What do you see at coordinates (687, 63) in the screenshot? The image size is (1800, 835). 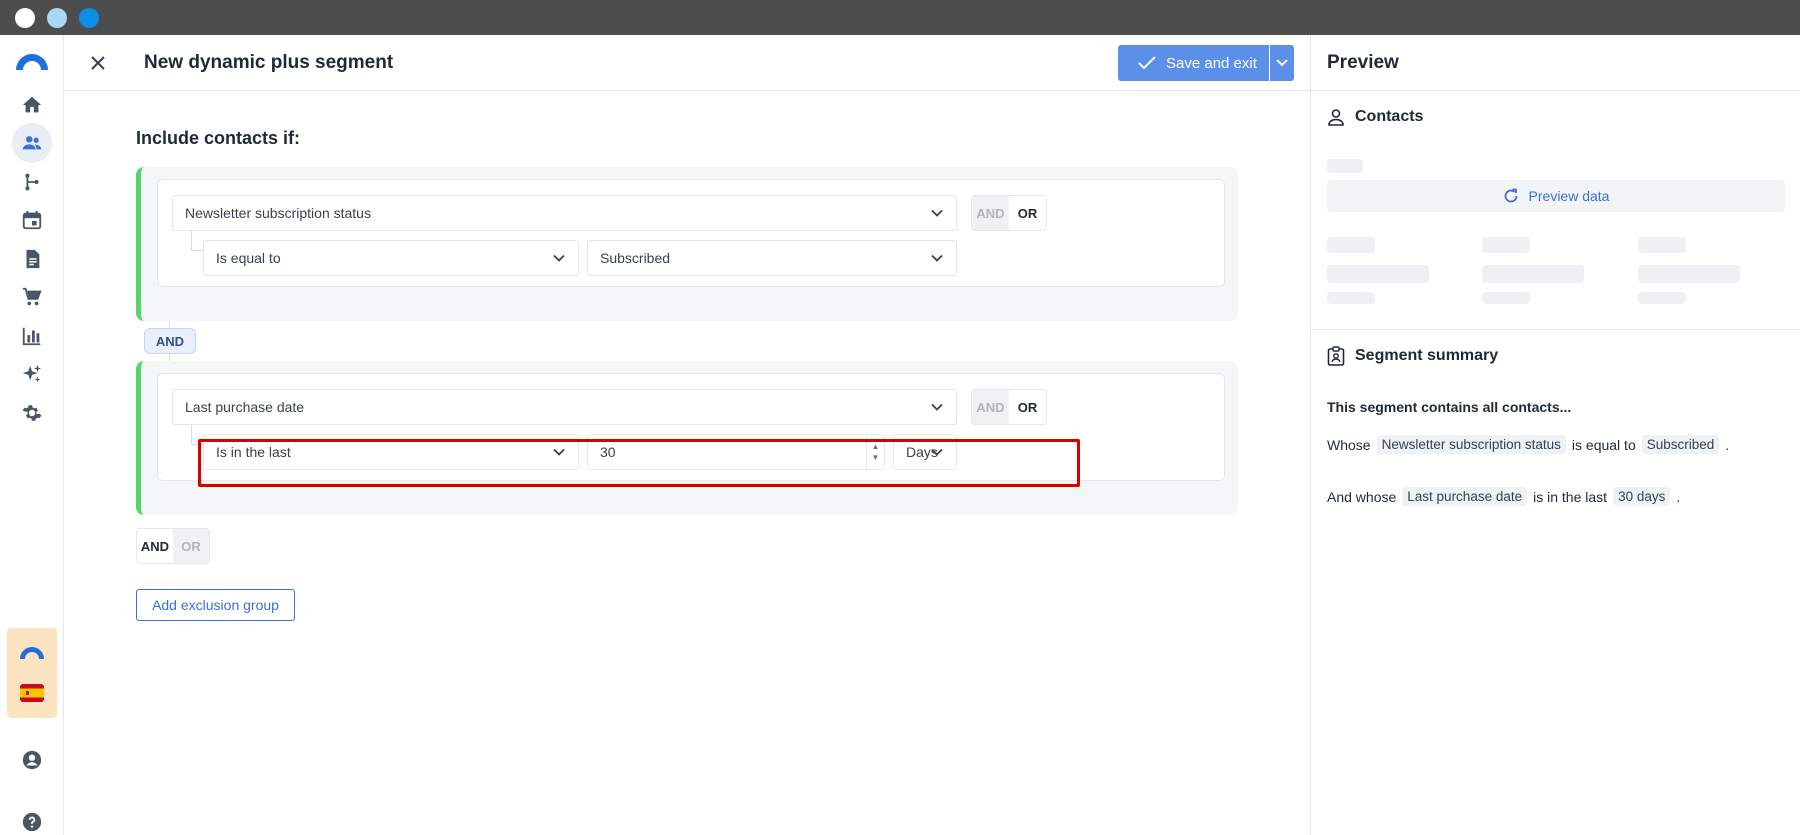 I see `editor-header: New dynamic plus segment Save and exit` at bounding box center [687, 63].